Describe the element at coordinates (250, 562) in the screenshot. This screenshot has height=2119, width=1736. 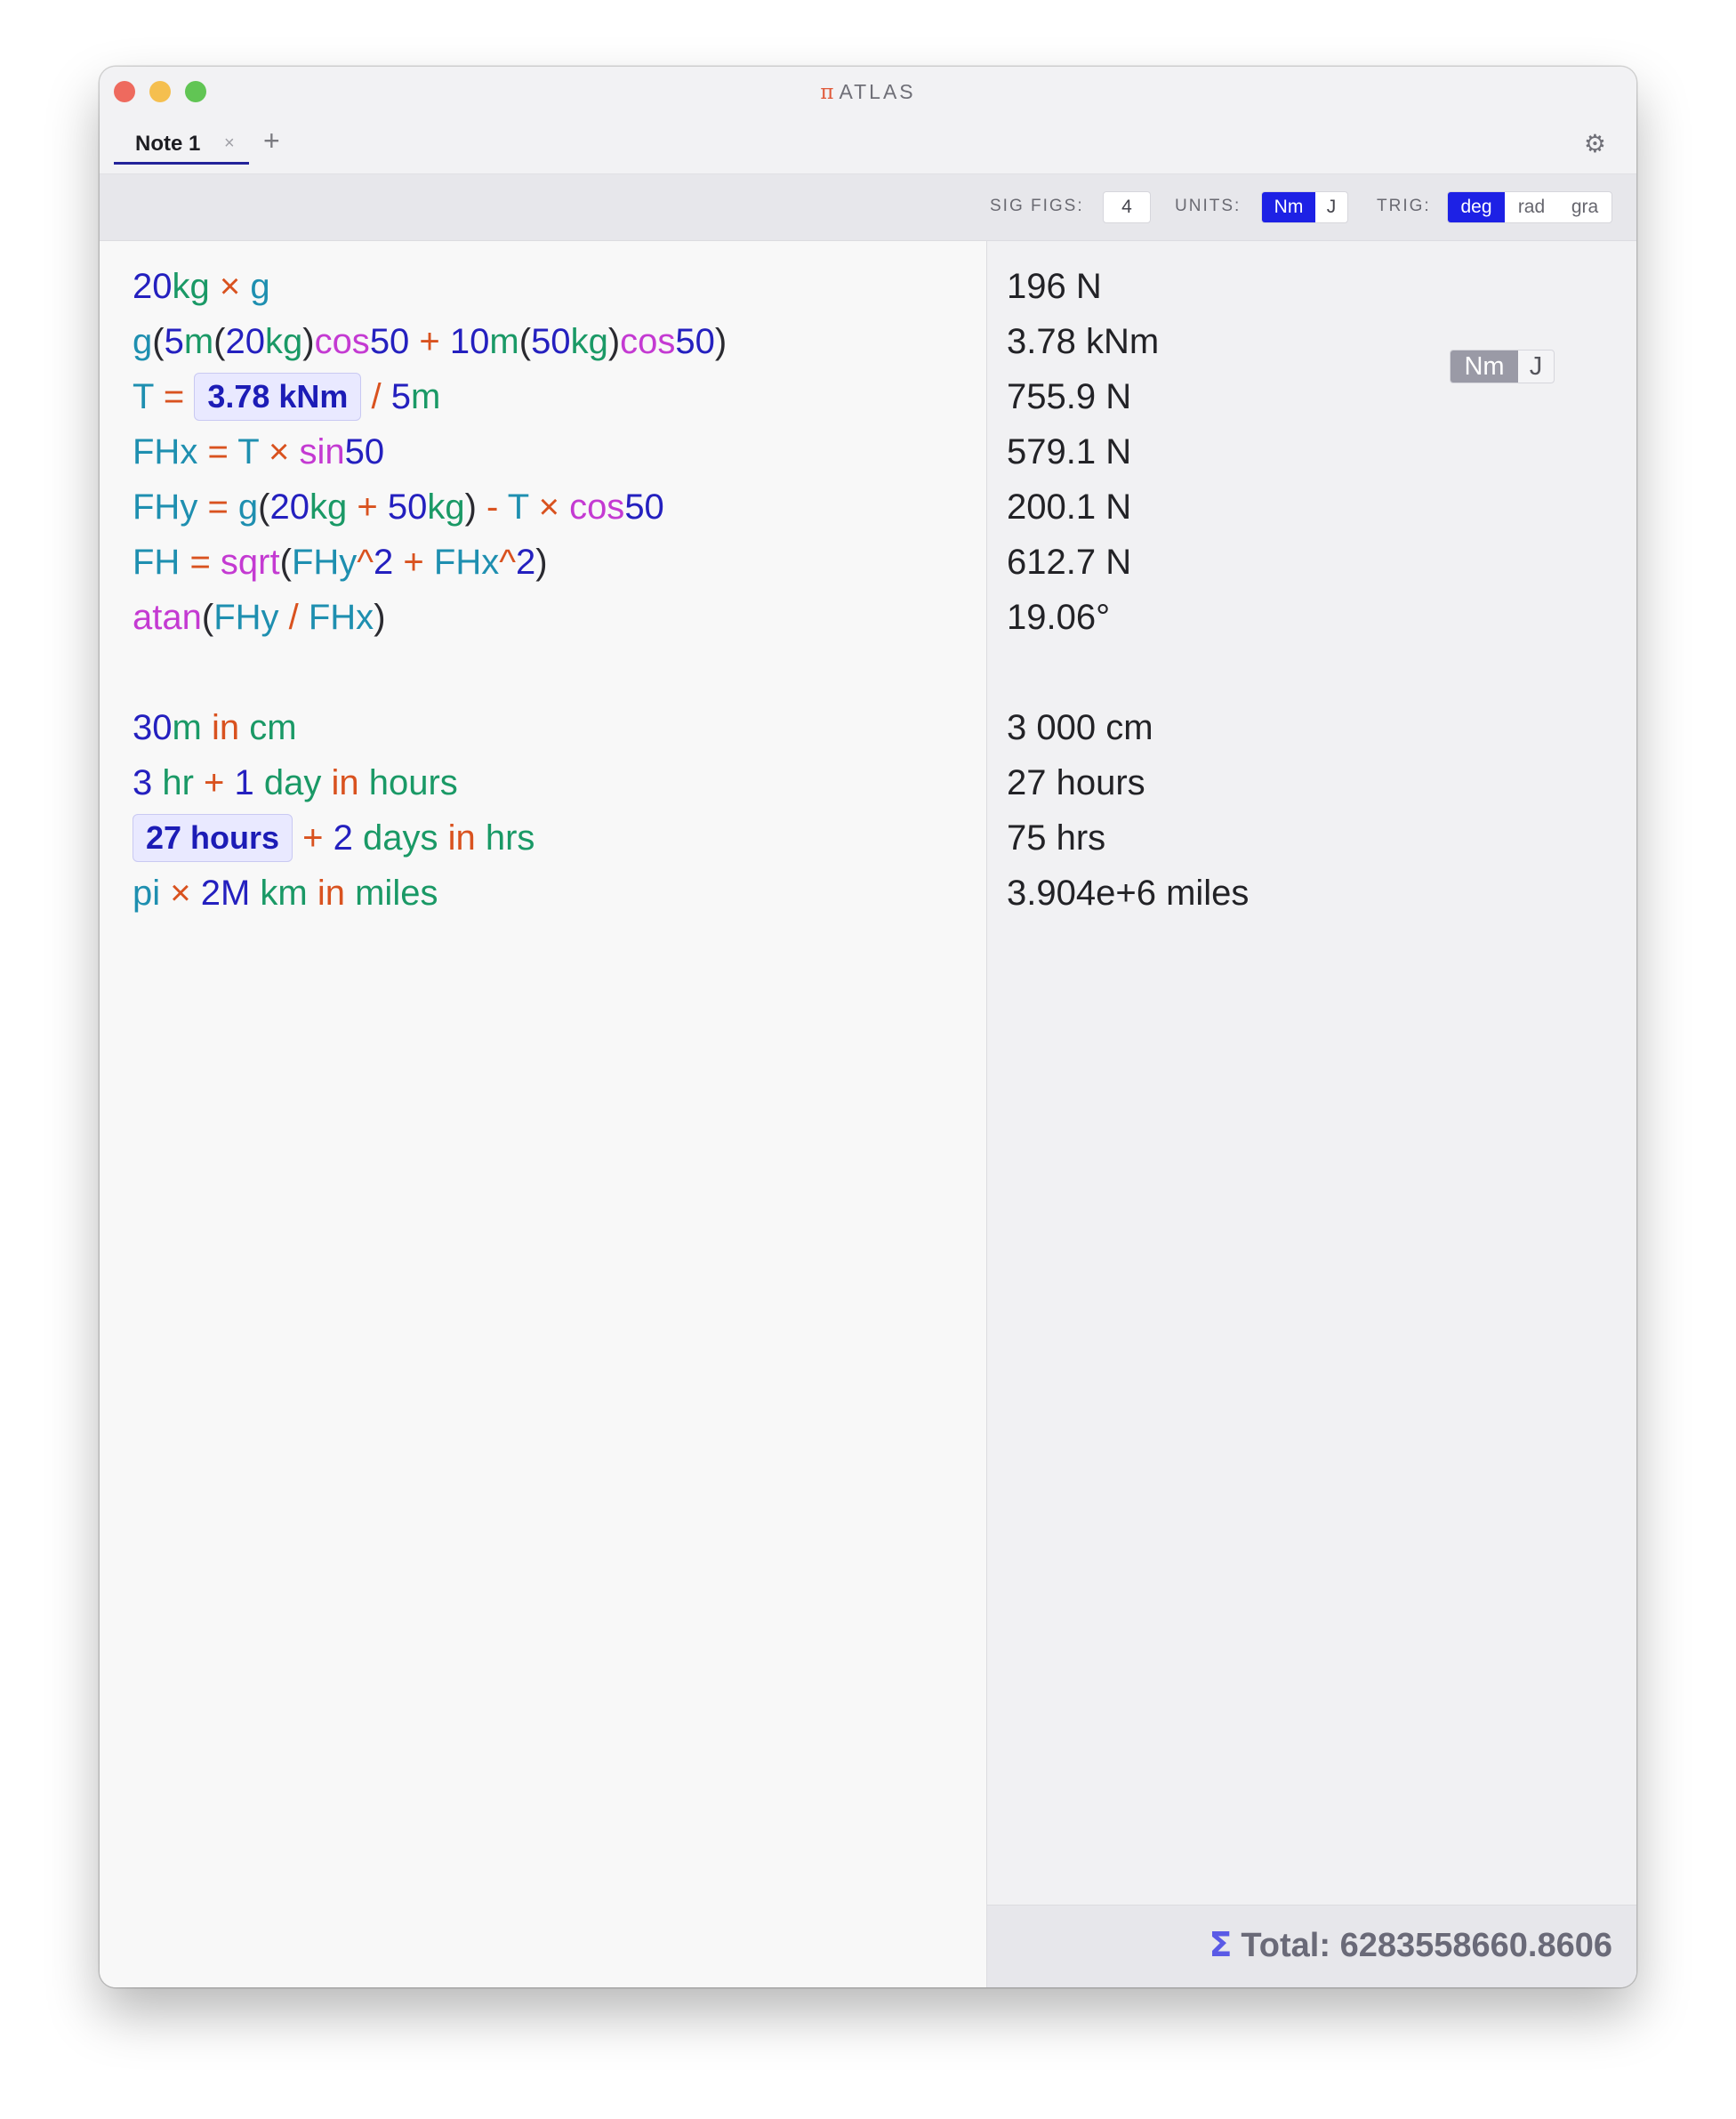
I see `function-token: sqrt` at that location.